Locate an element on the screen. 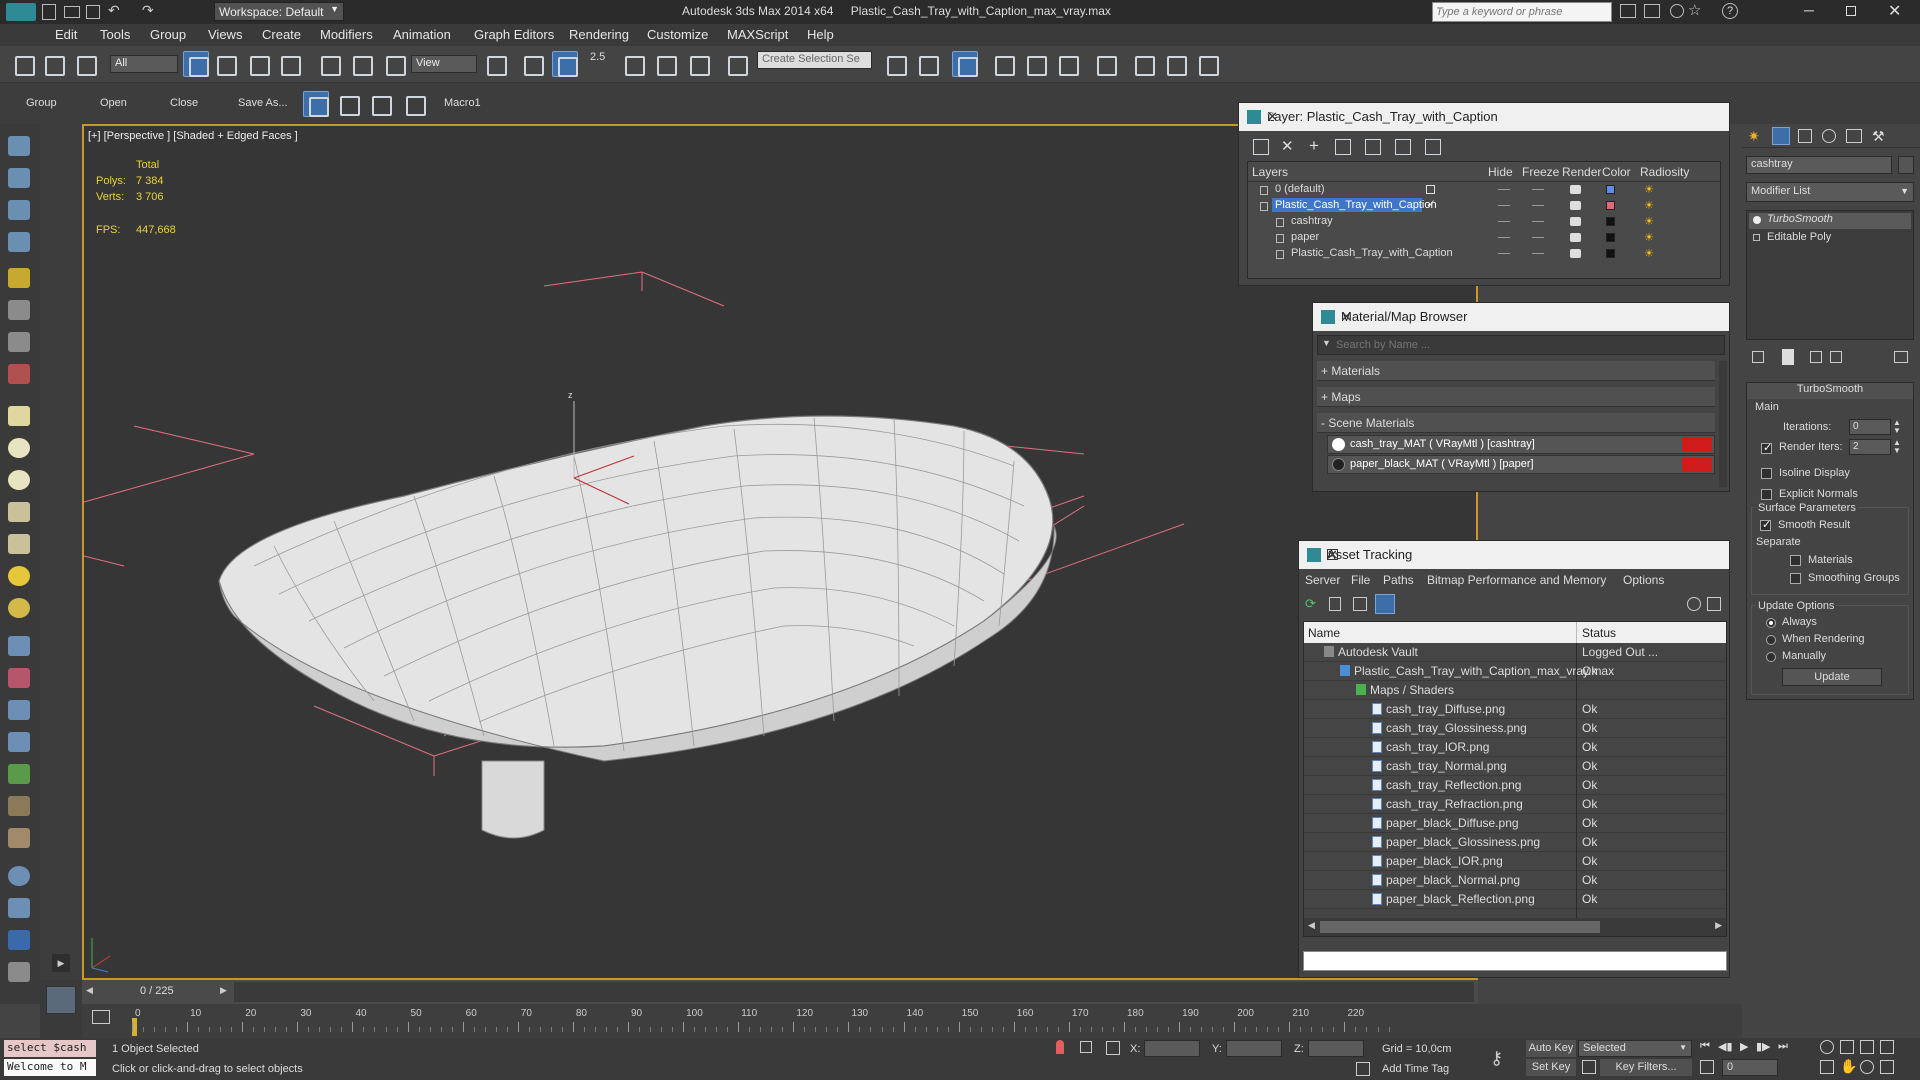 This screenshot has height=1080, width=1920. asset-menu-paths: Paths is located at coordinates (1398, 580).